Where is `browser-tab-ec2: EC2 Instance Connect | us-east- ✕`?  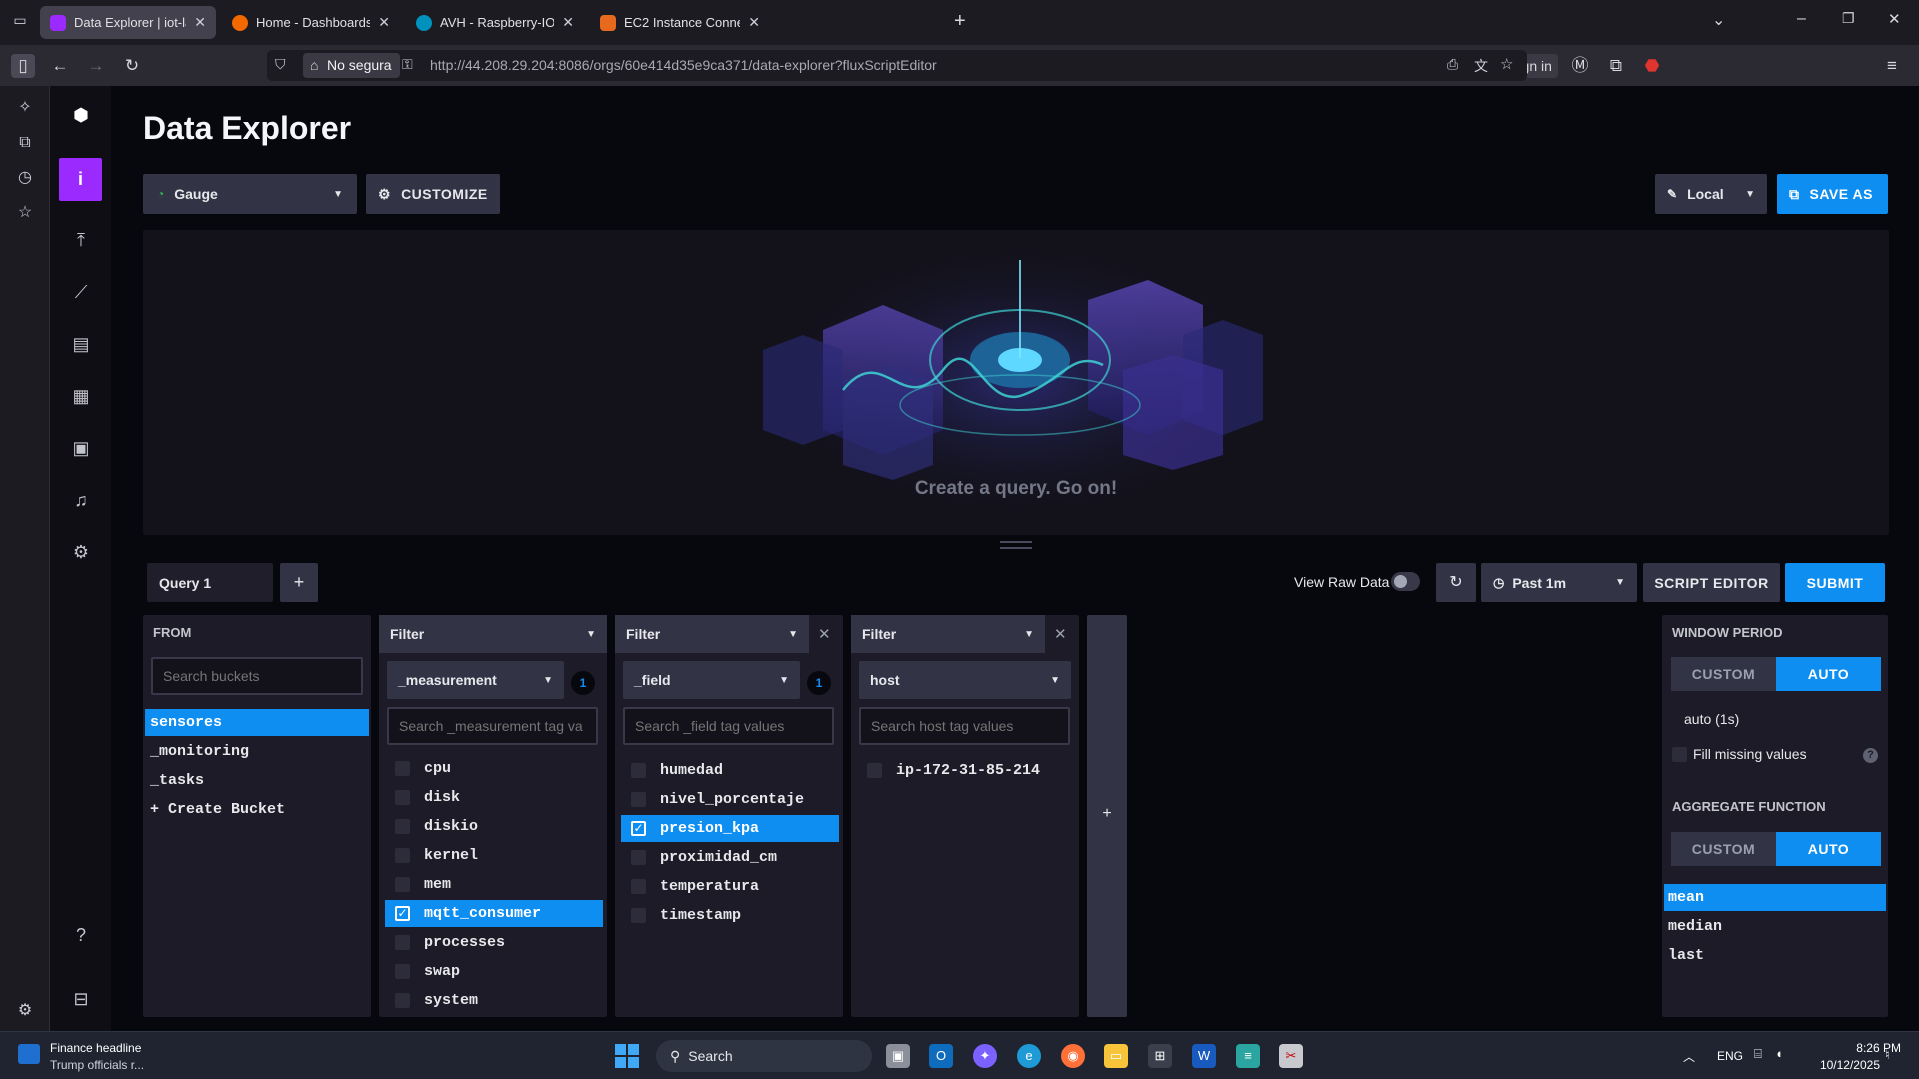
browser-tab-ec2: EC2 Instance Connect | us-east- ✕ is located at coordinates (680, 22).